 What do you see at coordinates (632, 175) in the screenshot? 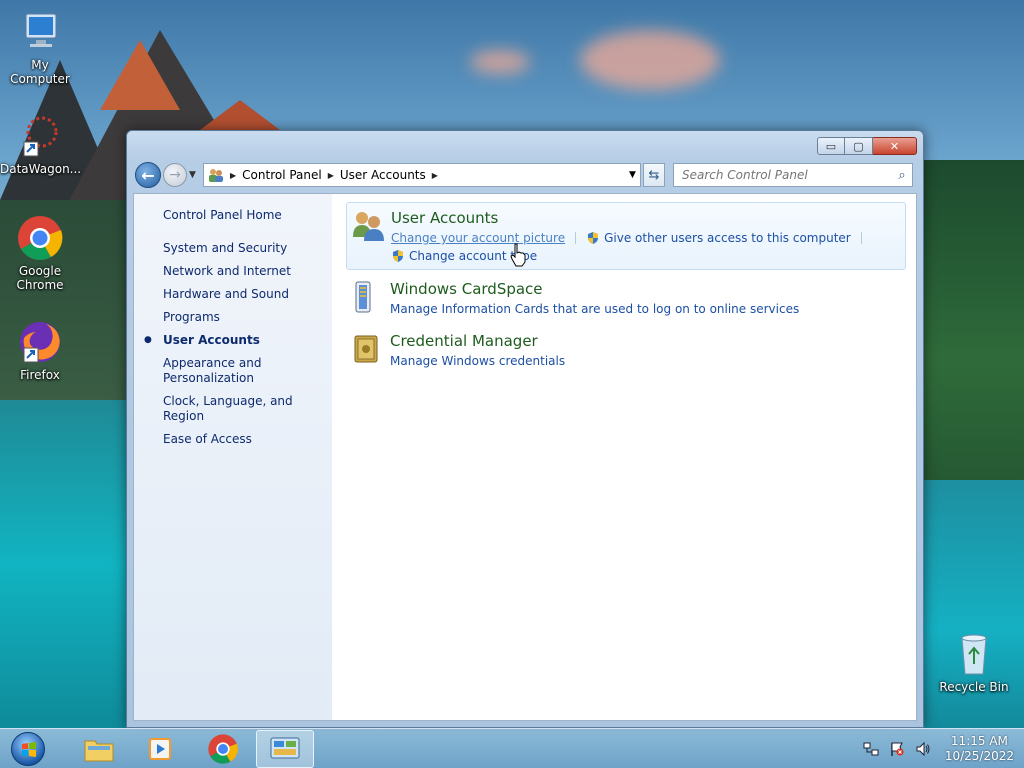
I see `address-dropdown: ▼` at bounding box center [632, 175].